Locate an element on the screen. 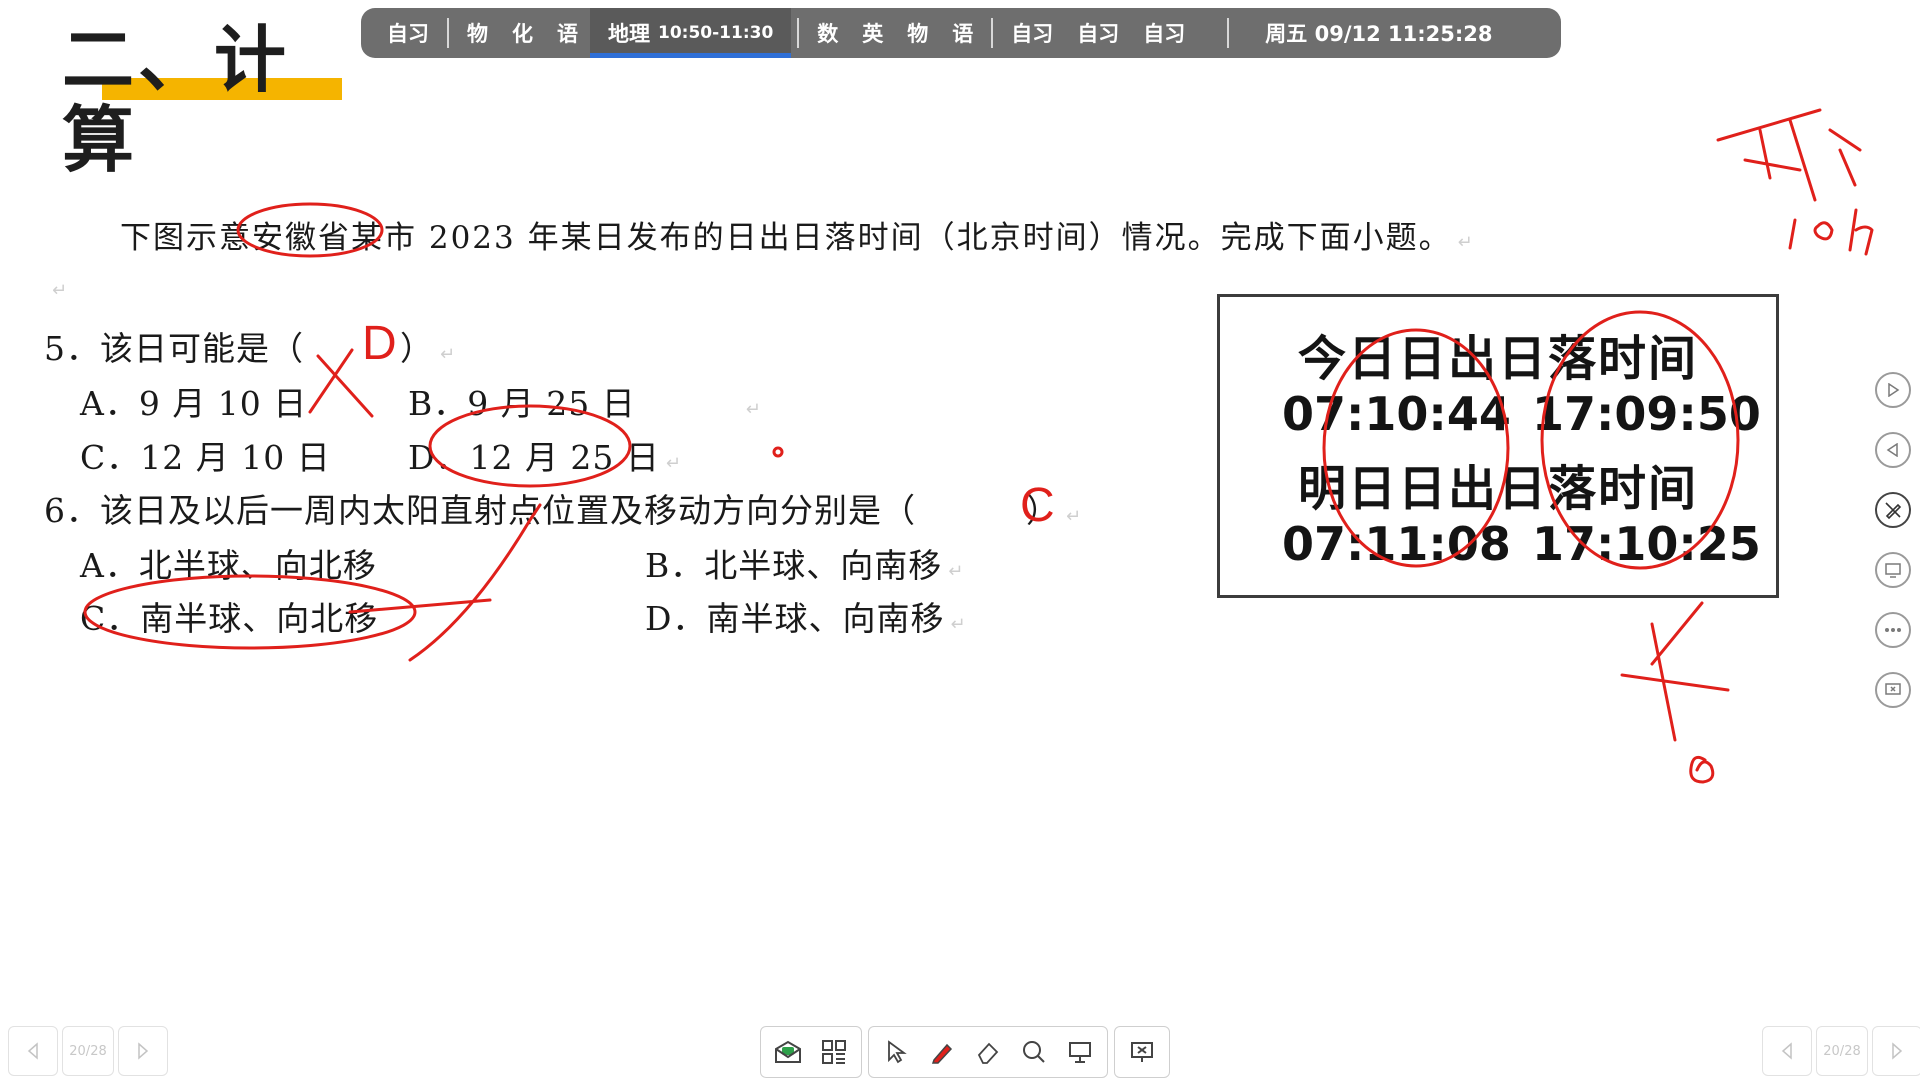  page-number-right: 20/28 is located at coordinates (1842, 1051).